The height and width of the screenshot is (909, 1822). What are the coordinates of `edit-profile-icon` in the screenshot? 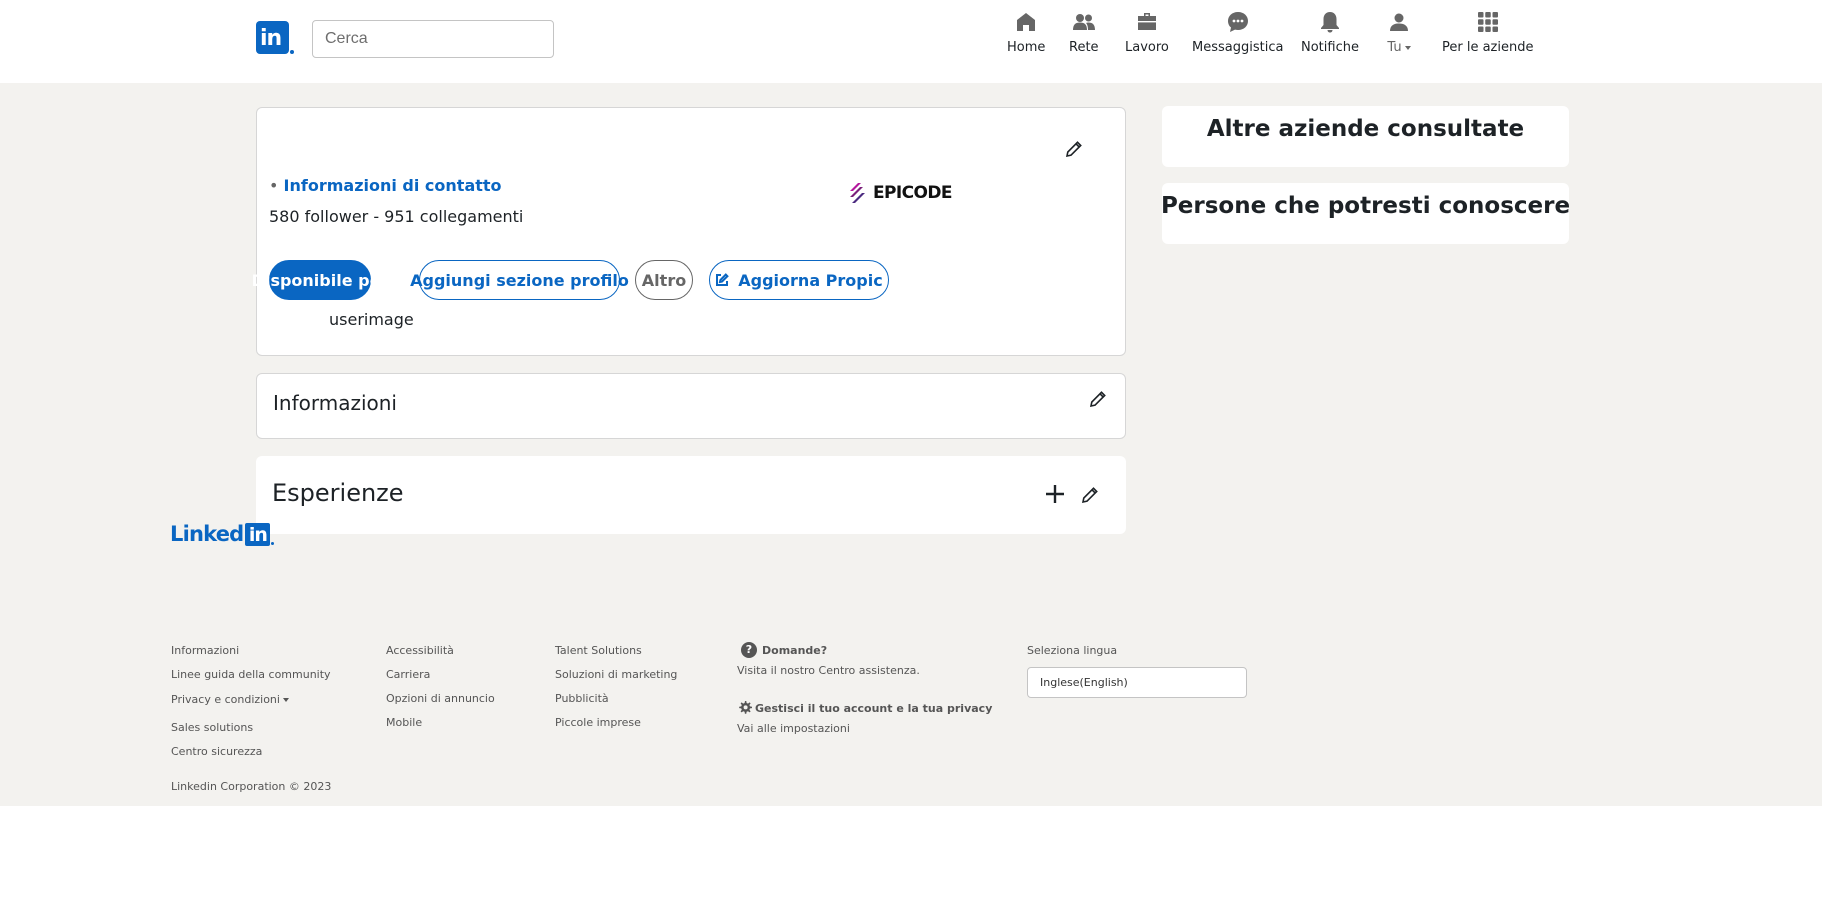 It's located at (1074, 149).